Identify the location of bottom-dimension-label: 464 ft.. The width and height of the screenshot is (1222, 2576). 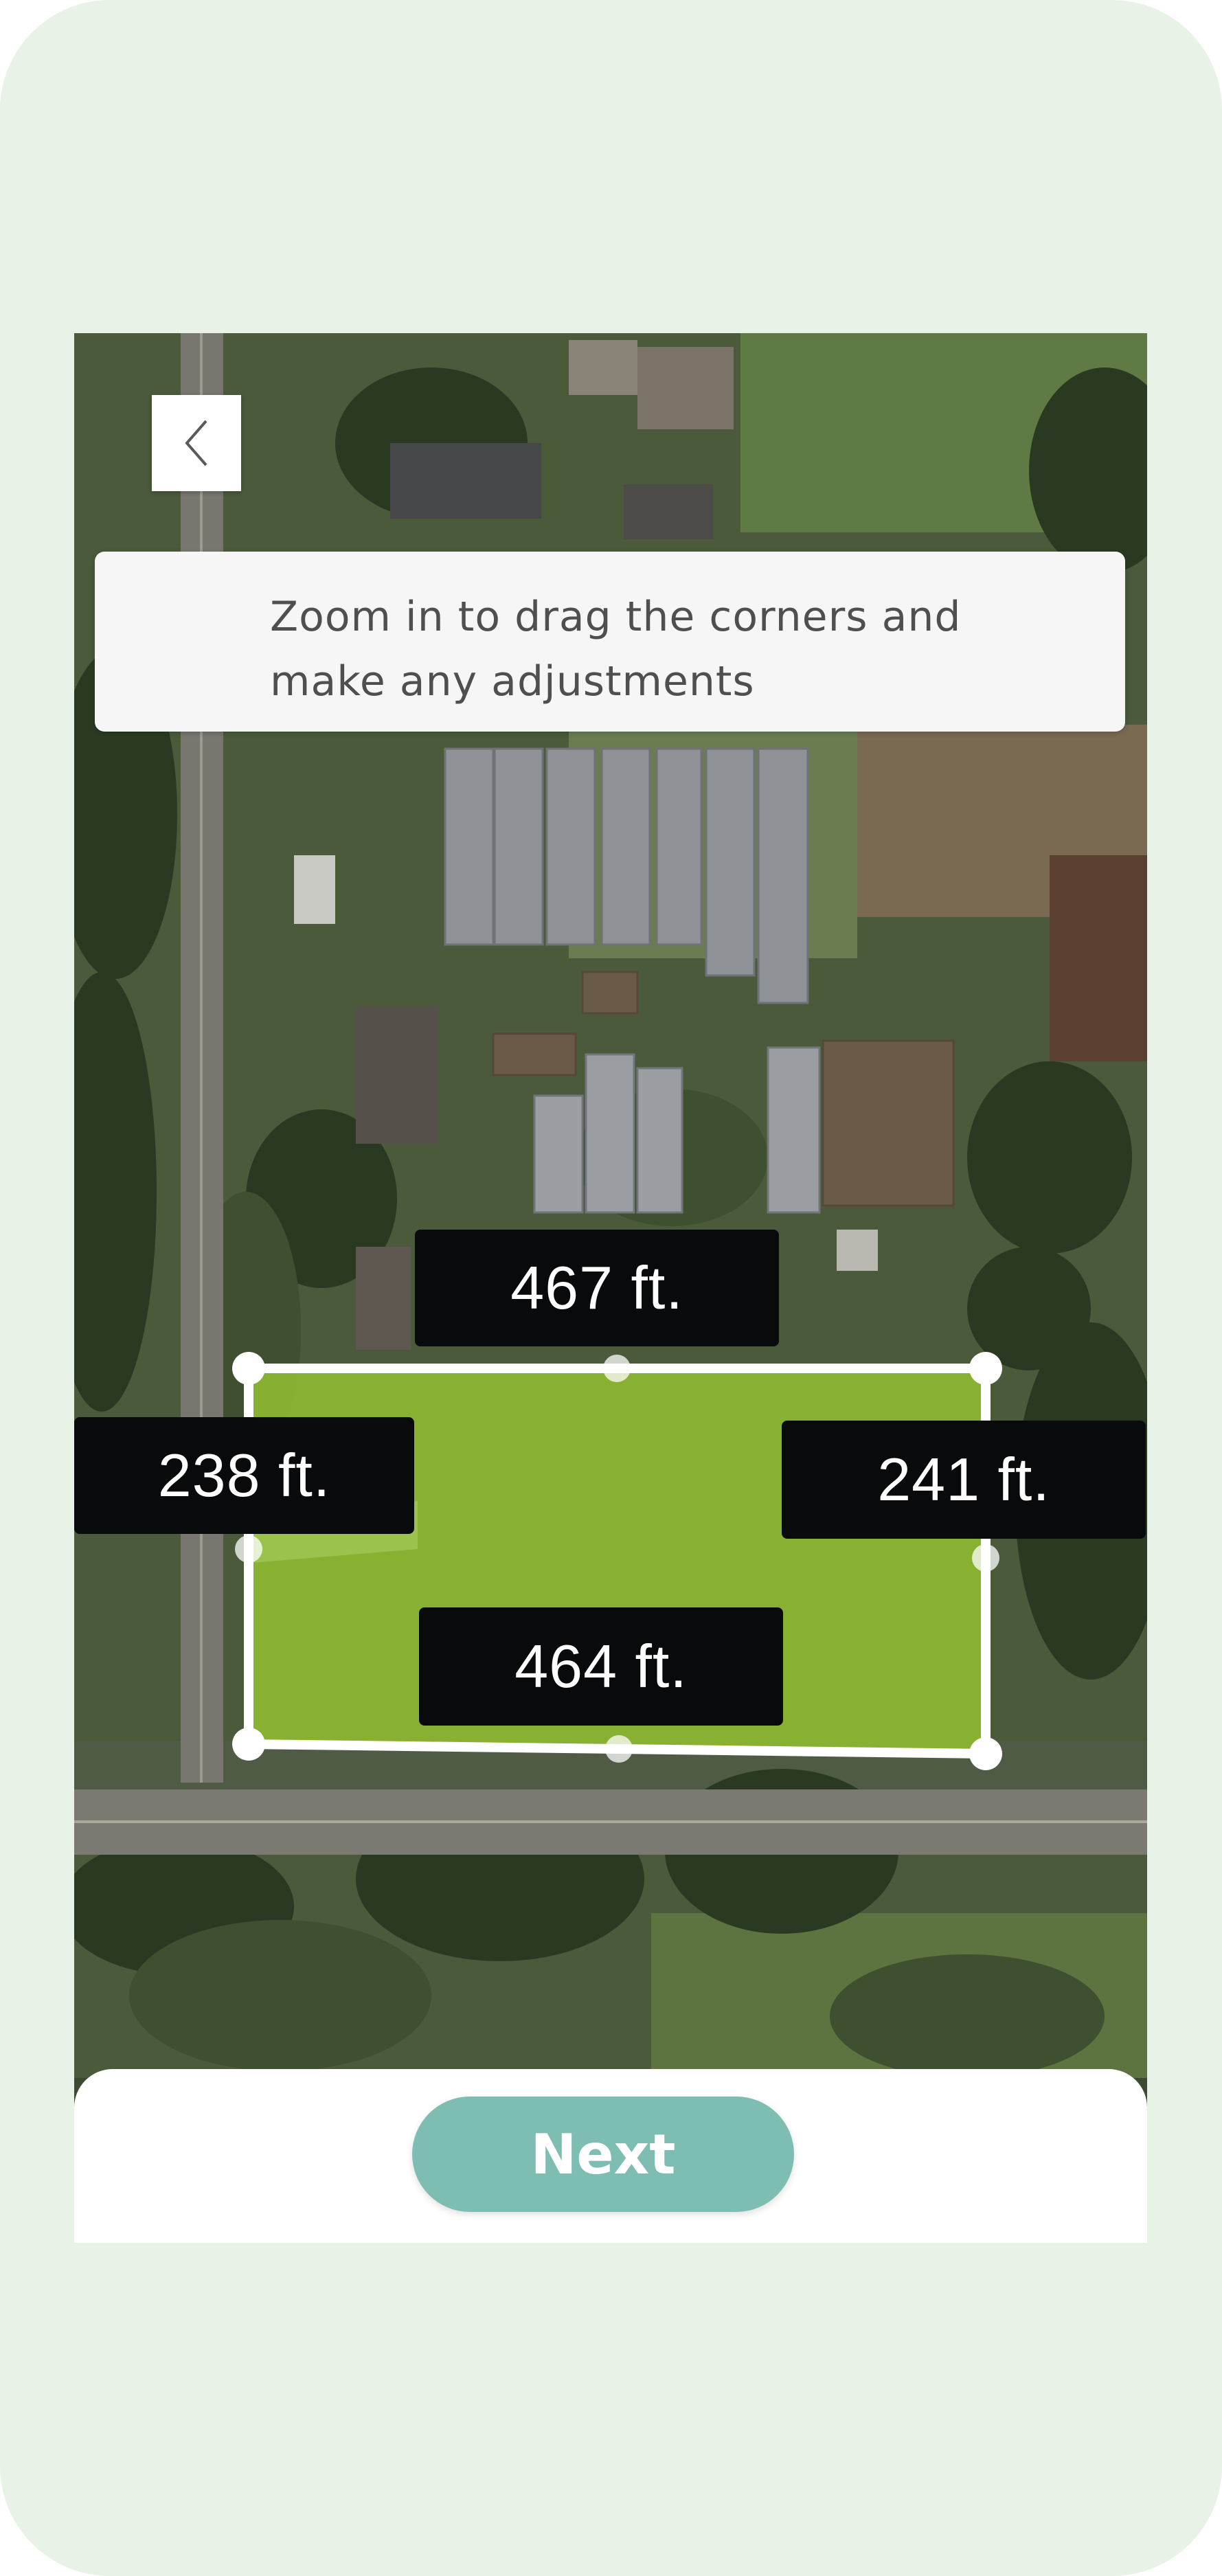
(601, 1666).